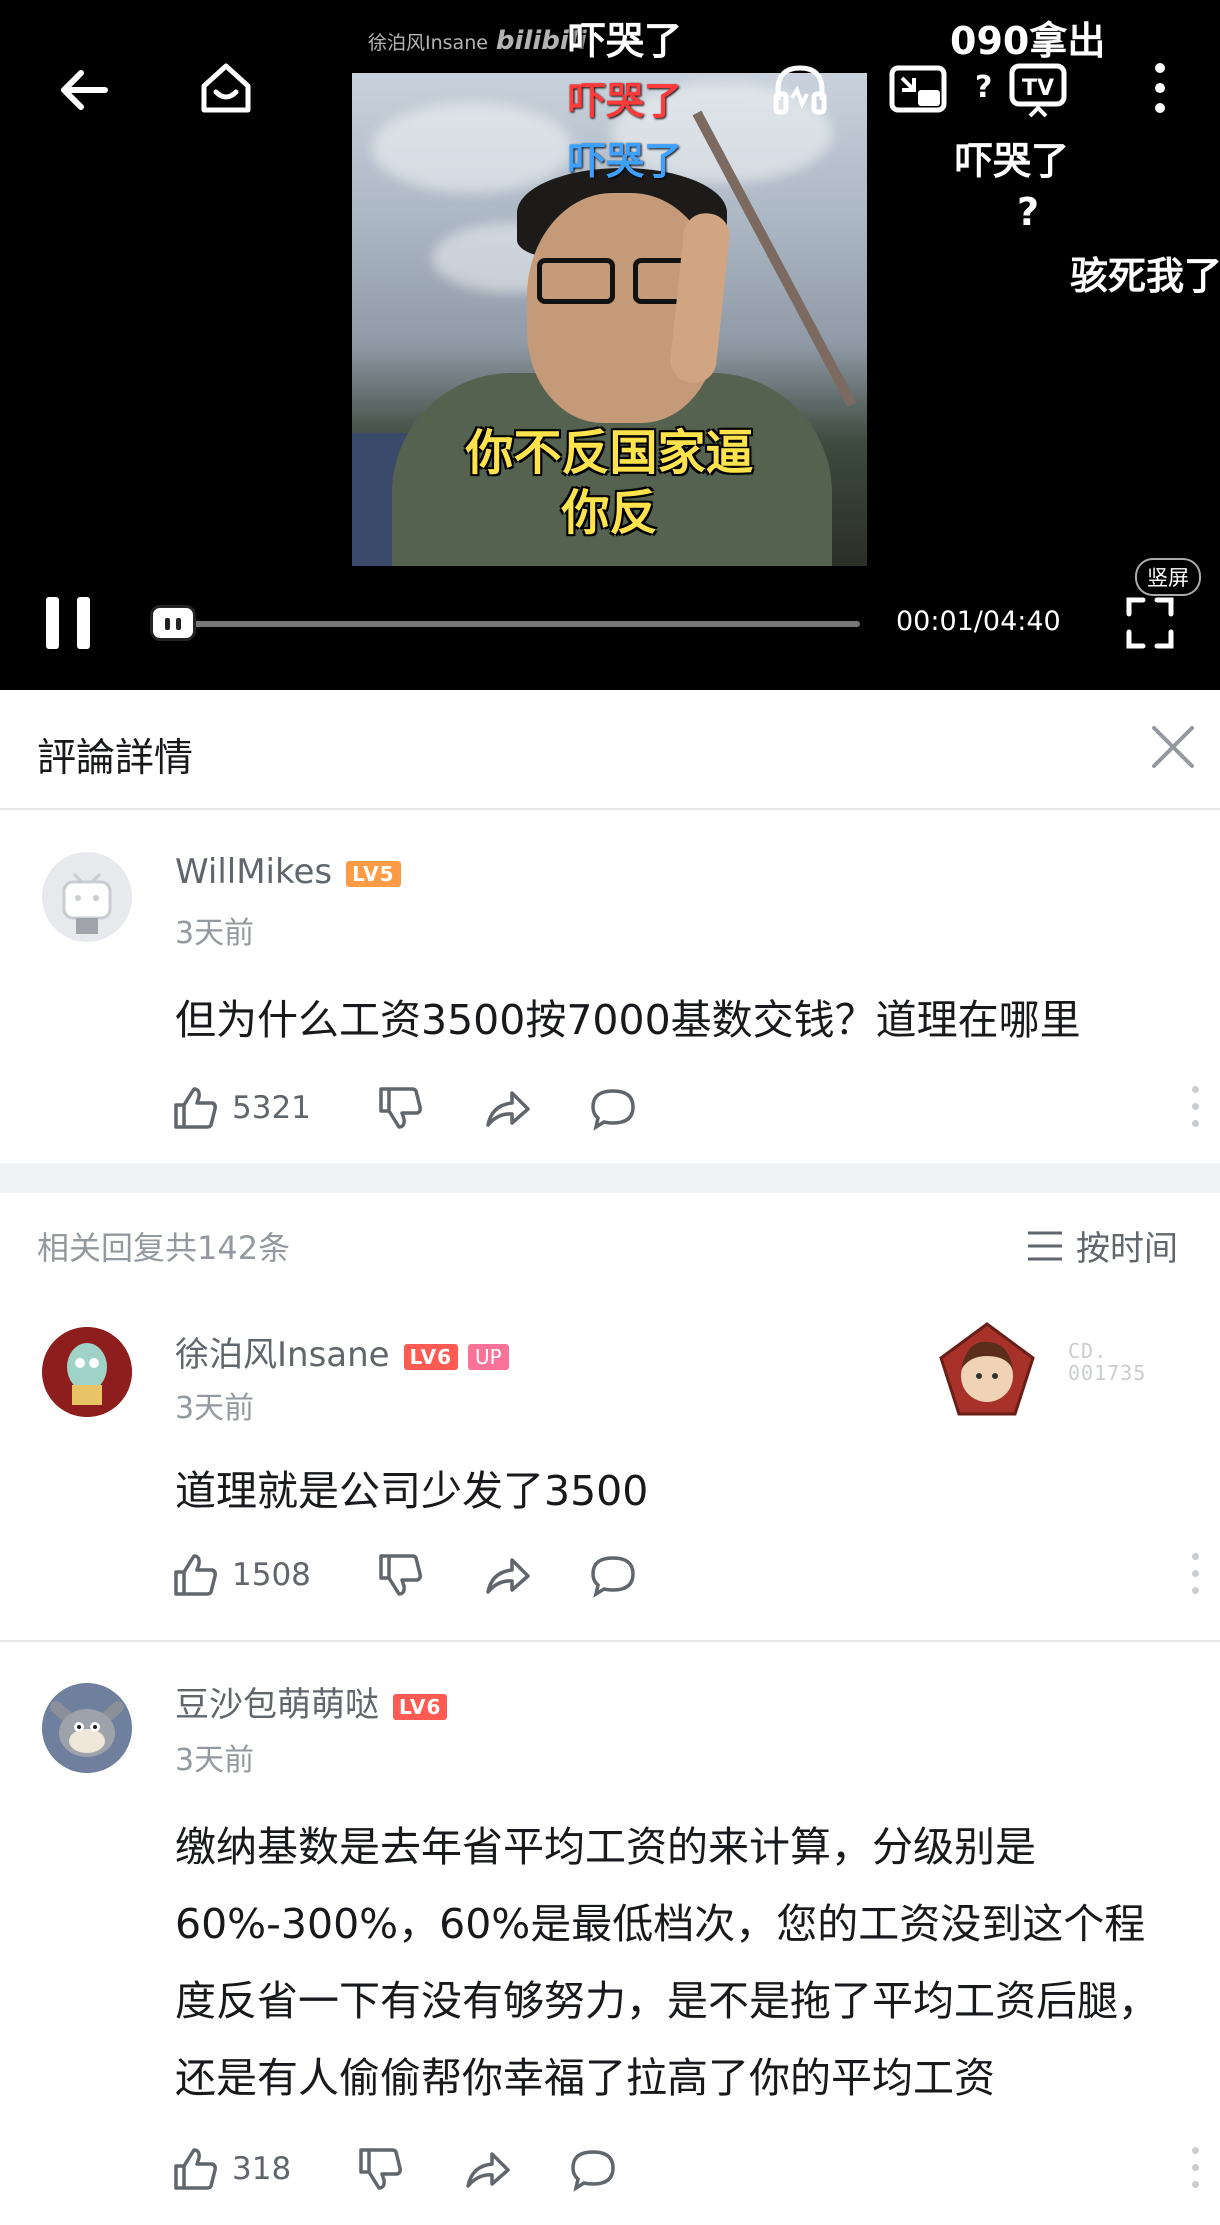 This screenshot has width=1220, height=2225. Describe the element at coordinates (628, 1020) in the screenshot. I see `comment-text: 但为什么工资3500按7000基数交钱？道理在哪里` at that location.